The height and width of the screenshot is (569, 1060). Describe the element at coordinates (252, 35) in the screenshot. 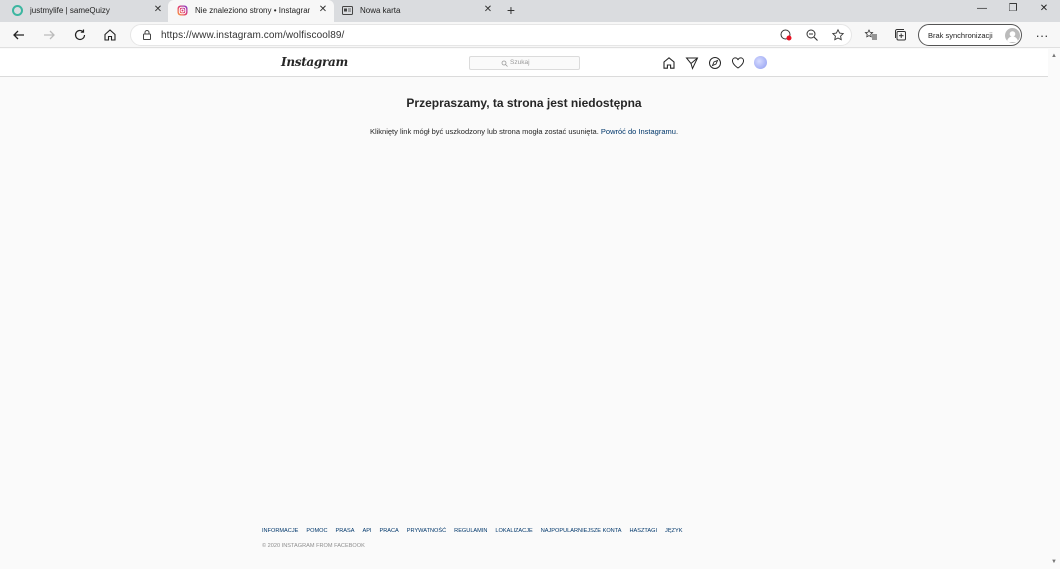

I see `address-url: https://www.instagram.com/wolfiscool89/` at that location.